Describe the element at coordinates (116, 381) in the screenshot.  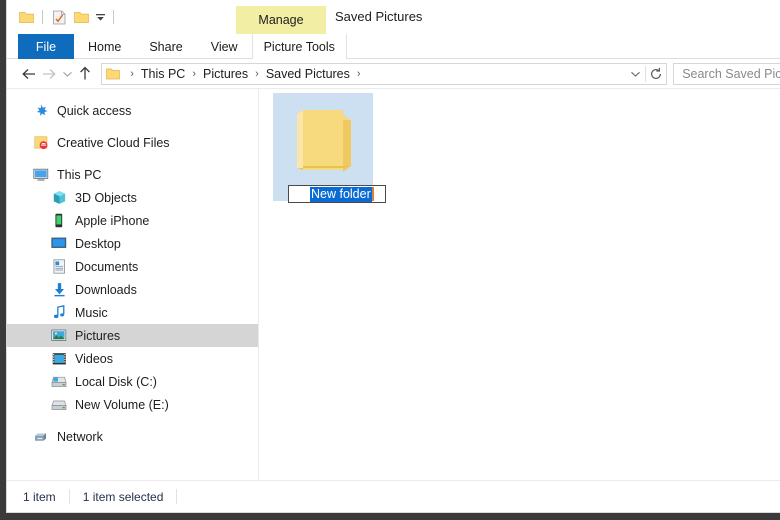
I see `sidebar-item-label: Local Disk (C:)` at that location.